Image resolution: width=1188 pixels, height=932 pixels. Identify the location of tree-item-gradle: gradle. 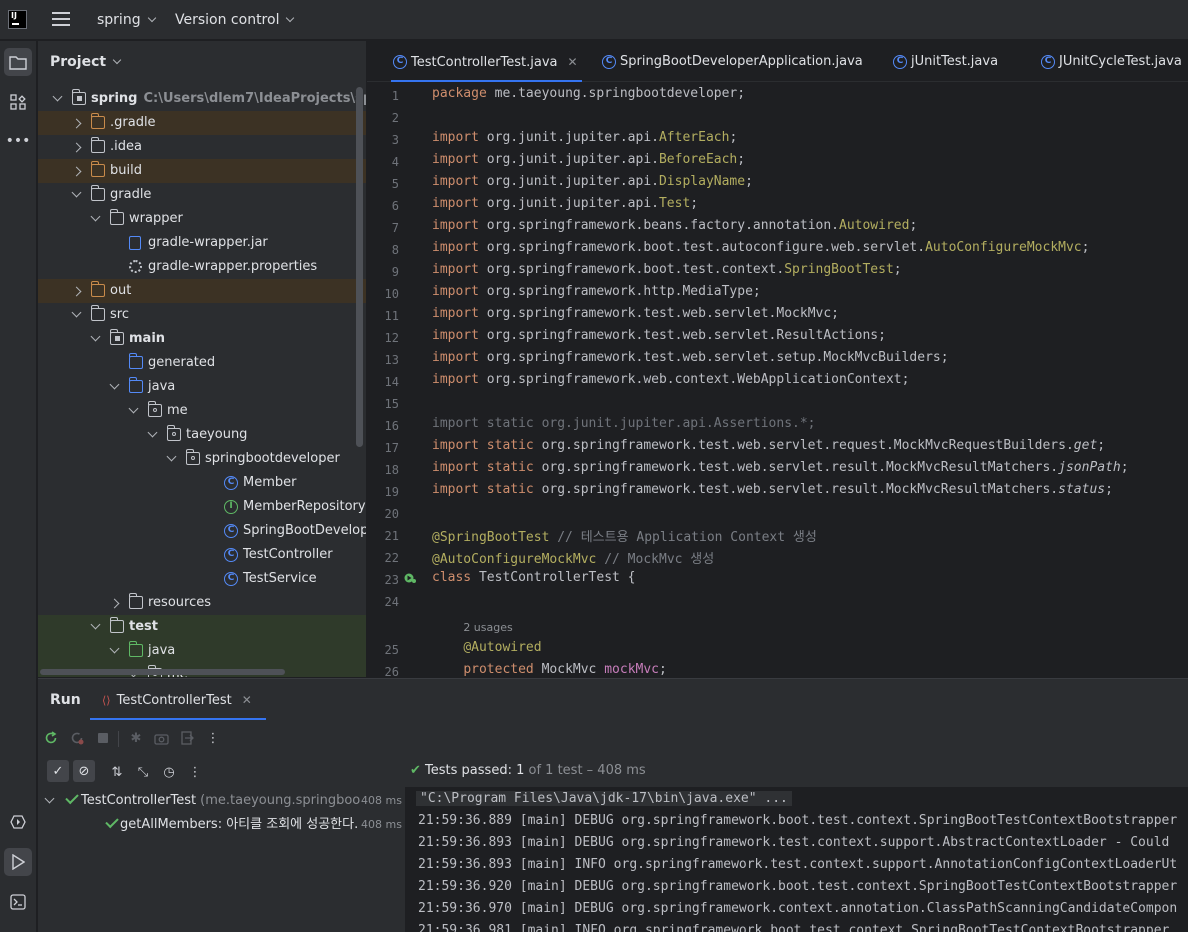
(202, 195).